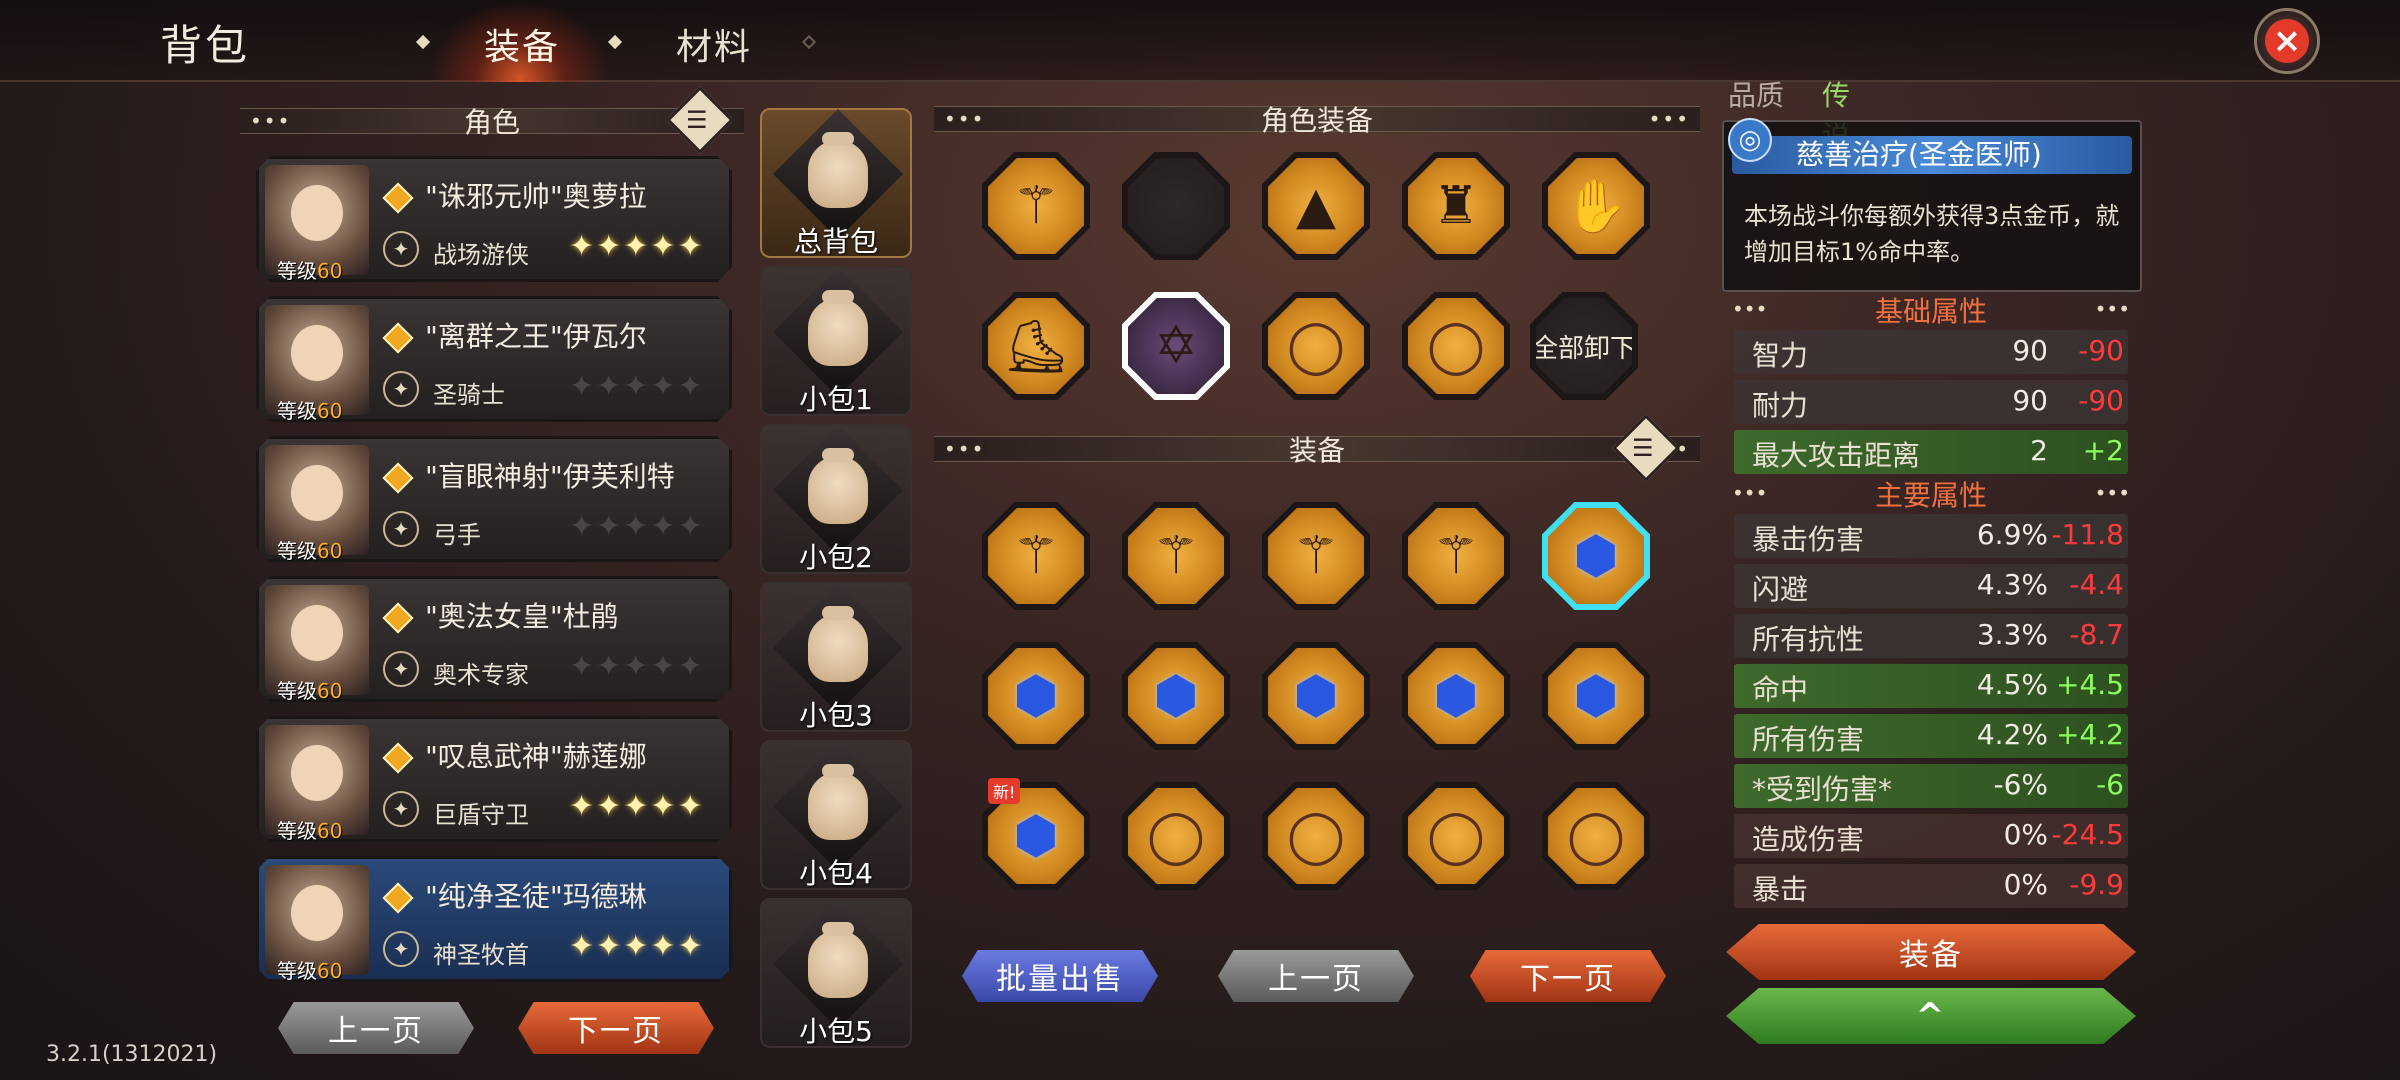  I want to click on bag-button: 小包2, so click(836, 499).